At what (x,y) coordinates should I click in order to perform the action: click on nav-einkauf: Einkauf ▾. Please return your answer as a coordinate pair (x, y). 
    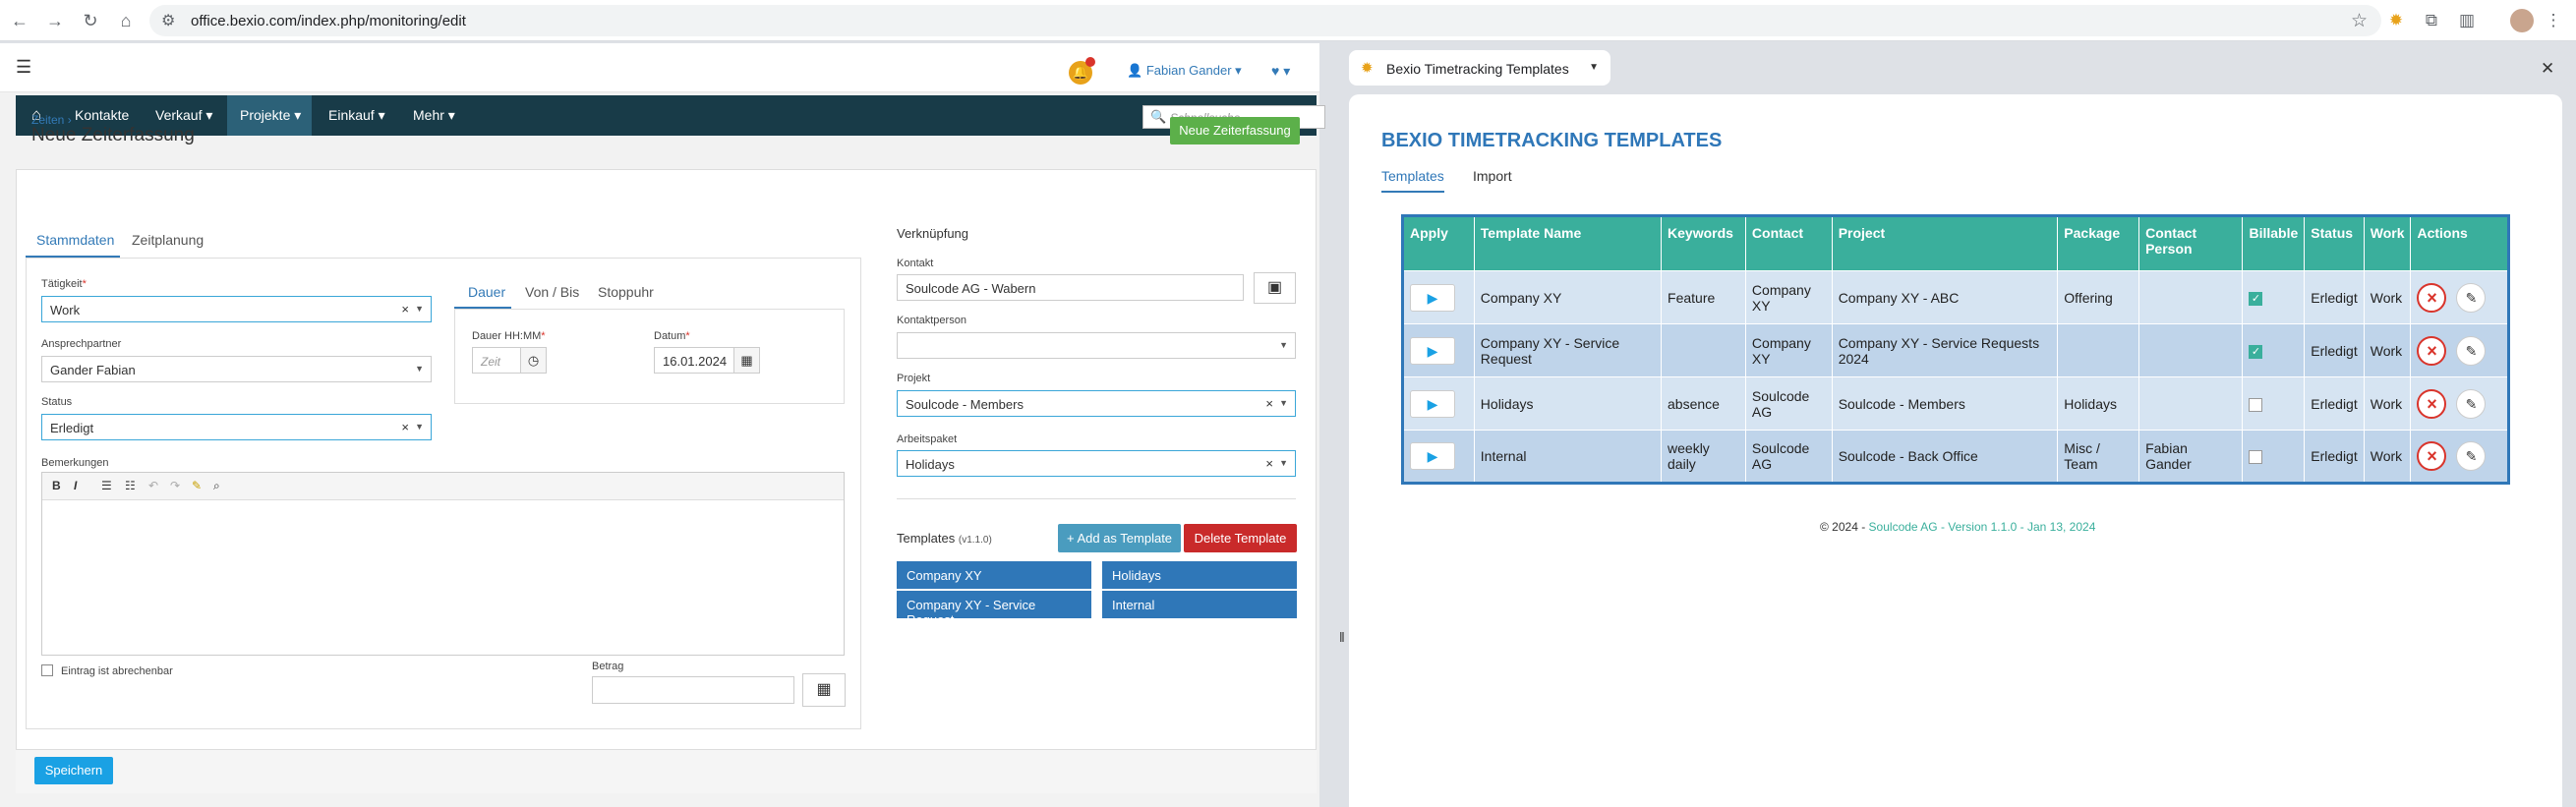
    Looking at the image, I should click on (356, 115).